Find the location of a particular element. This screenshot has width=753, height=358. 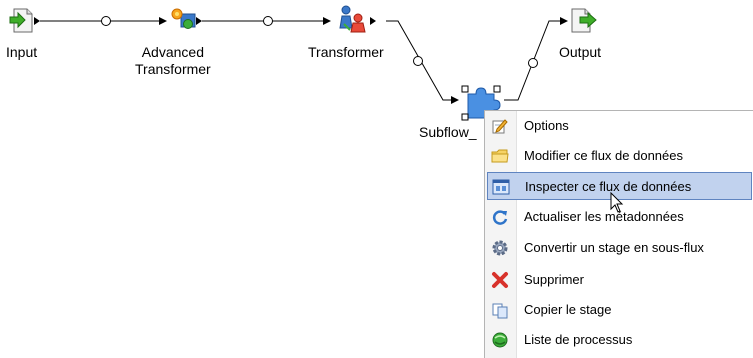

transformer-stage-label: Transformer is located at coordinates (346, 52).